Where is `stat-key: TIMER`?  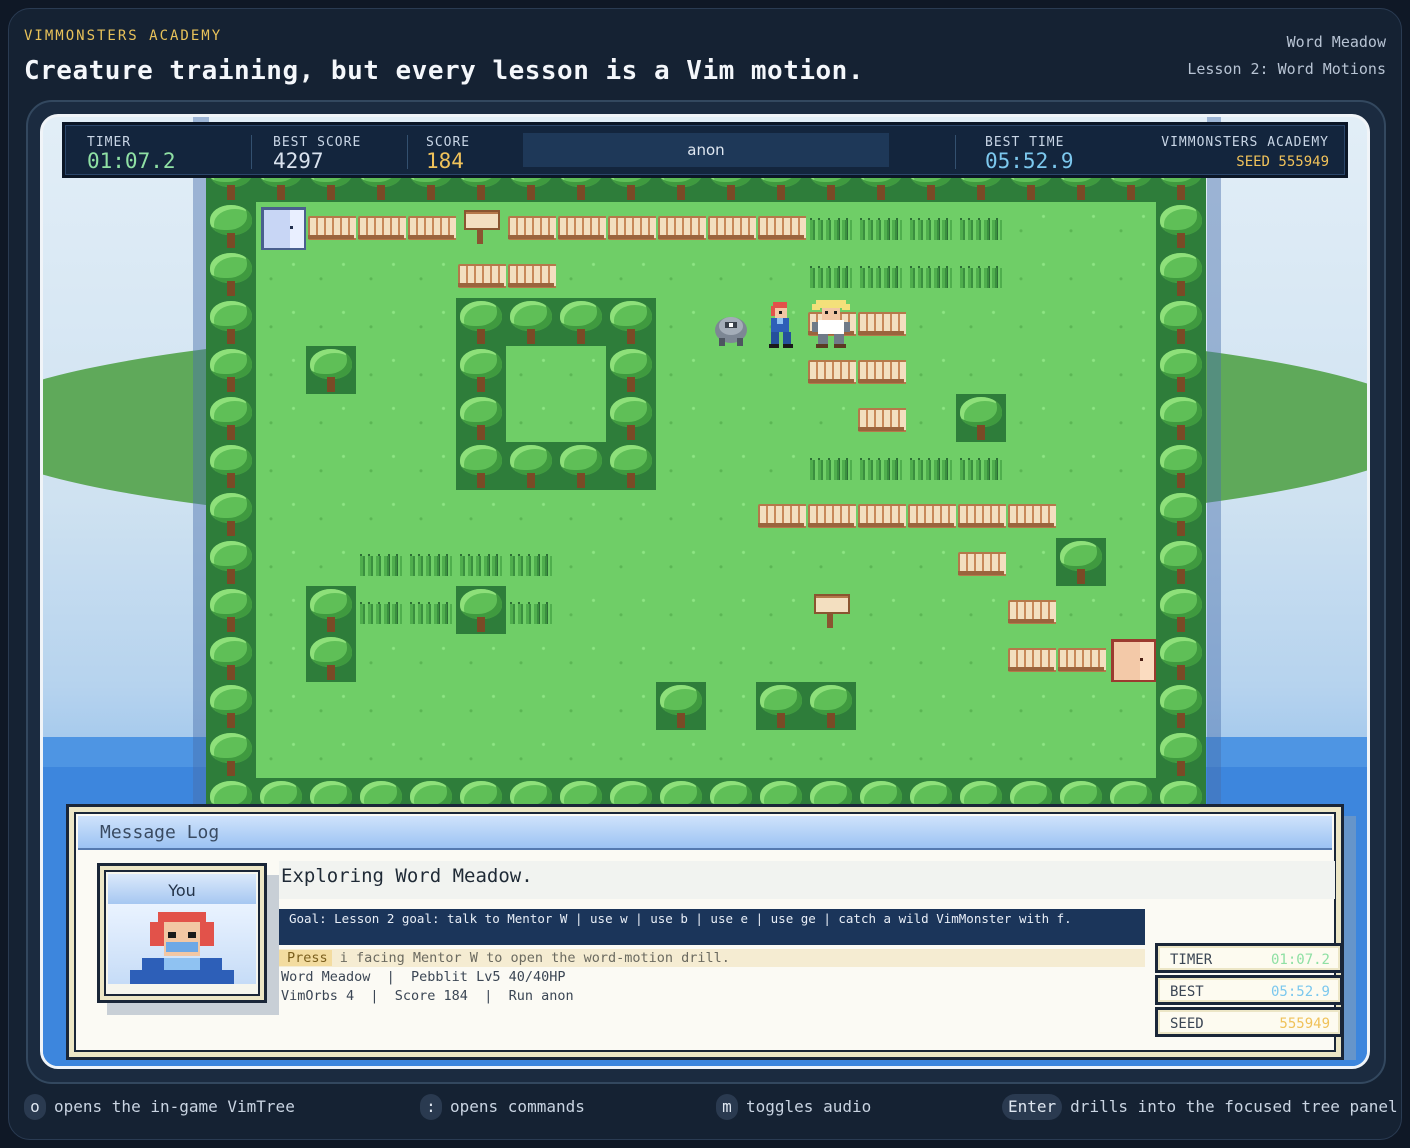
stat-key: TIMER is located at coordinates (1191, 960).